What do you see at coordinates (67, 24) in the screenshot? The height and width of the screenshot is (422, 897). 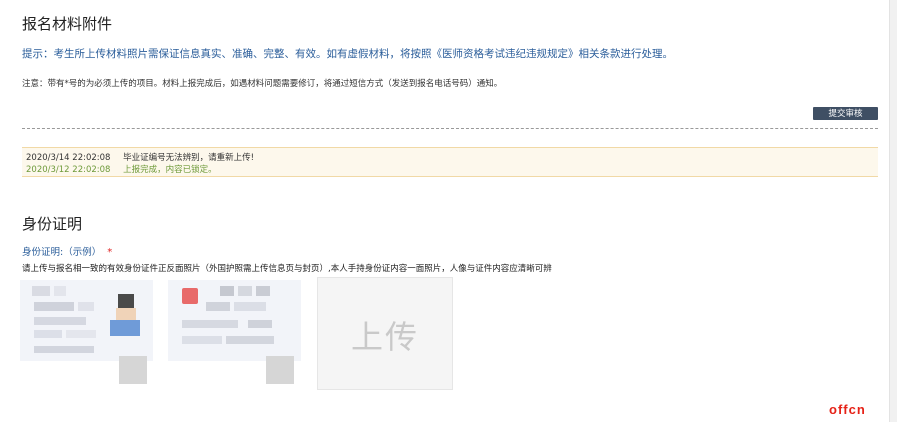 I see `materials-section-title: 报名材料附件` at bounding box center [67, 24].